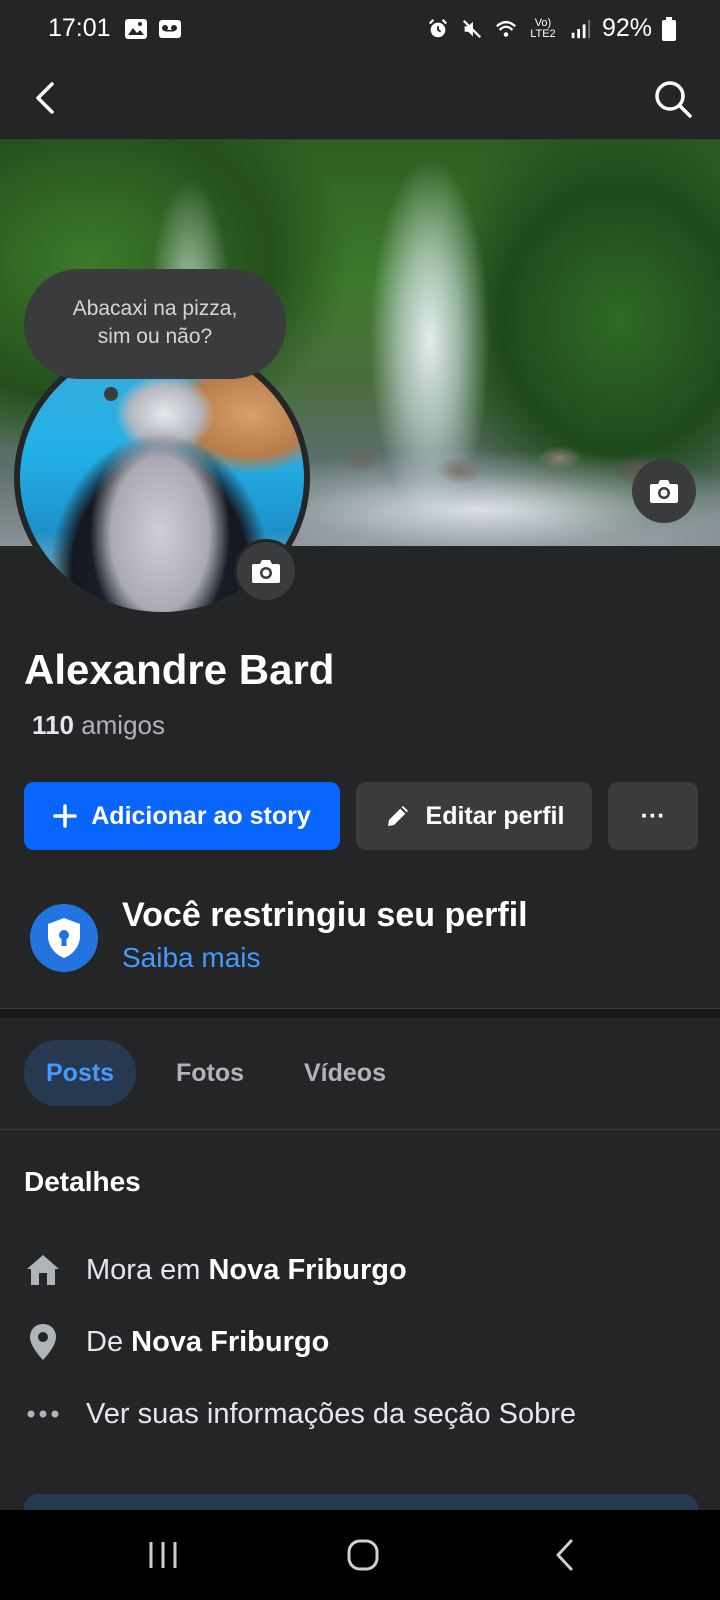  I want to click on alarm-icon, so click(438, 27).